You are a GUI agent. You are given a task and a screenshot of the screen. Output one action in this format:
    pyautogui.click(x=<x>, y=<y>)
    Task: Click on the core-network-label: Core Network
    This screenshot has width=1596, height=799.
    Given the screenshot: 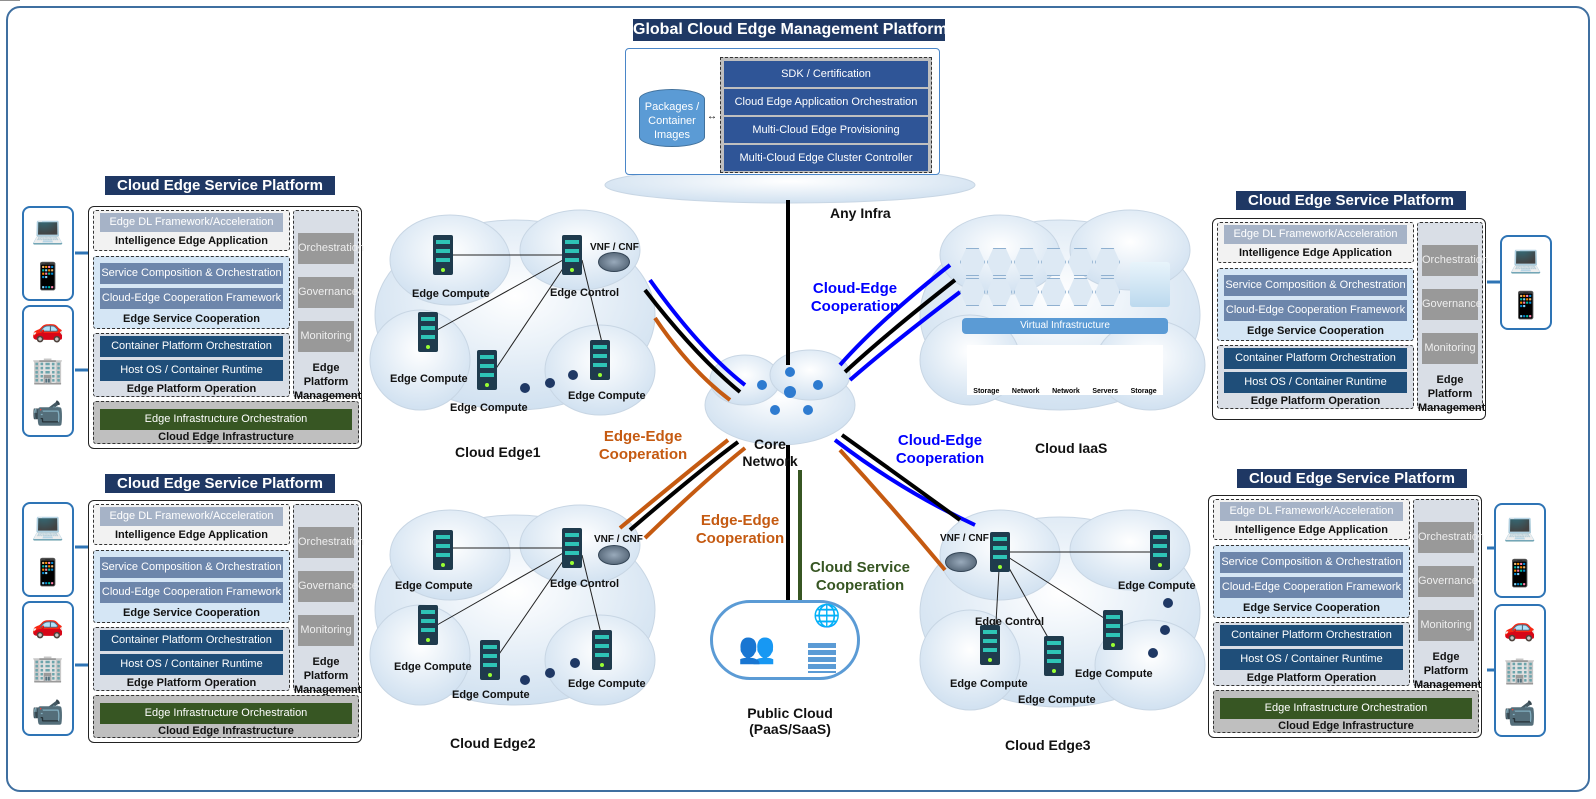 What is the action you would take?
    pyautogui.click(x=770, y=452)
    